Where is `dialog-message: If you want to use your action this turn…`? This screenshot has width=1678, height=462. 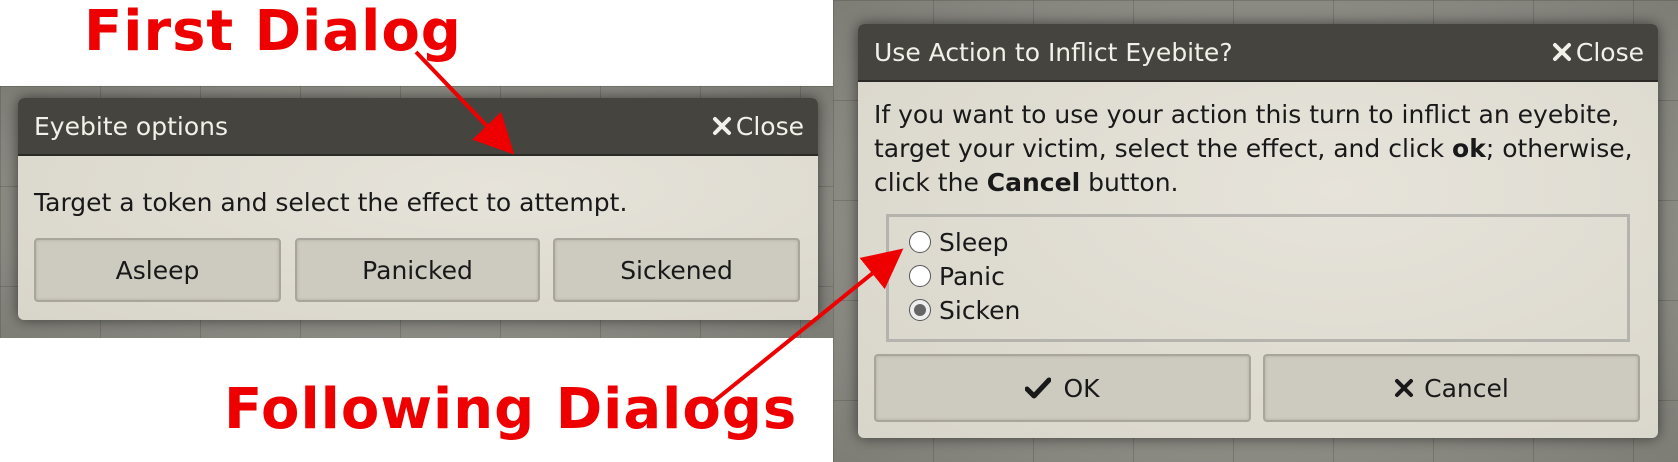 dialog-message: If you want to use your action this turn… is located at coordinates (1259, 149).